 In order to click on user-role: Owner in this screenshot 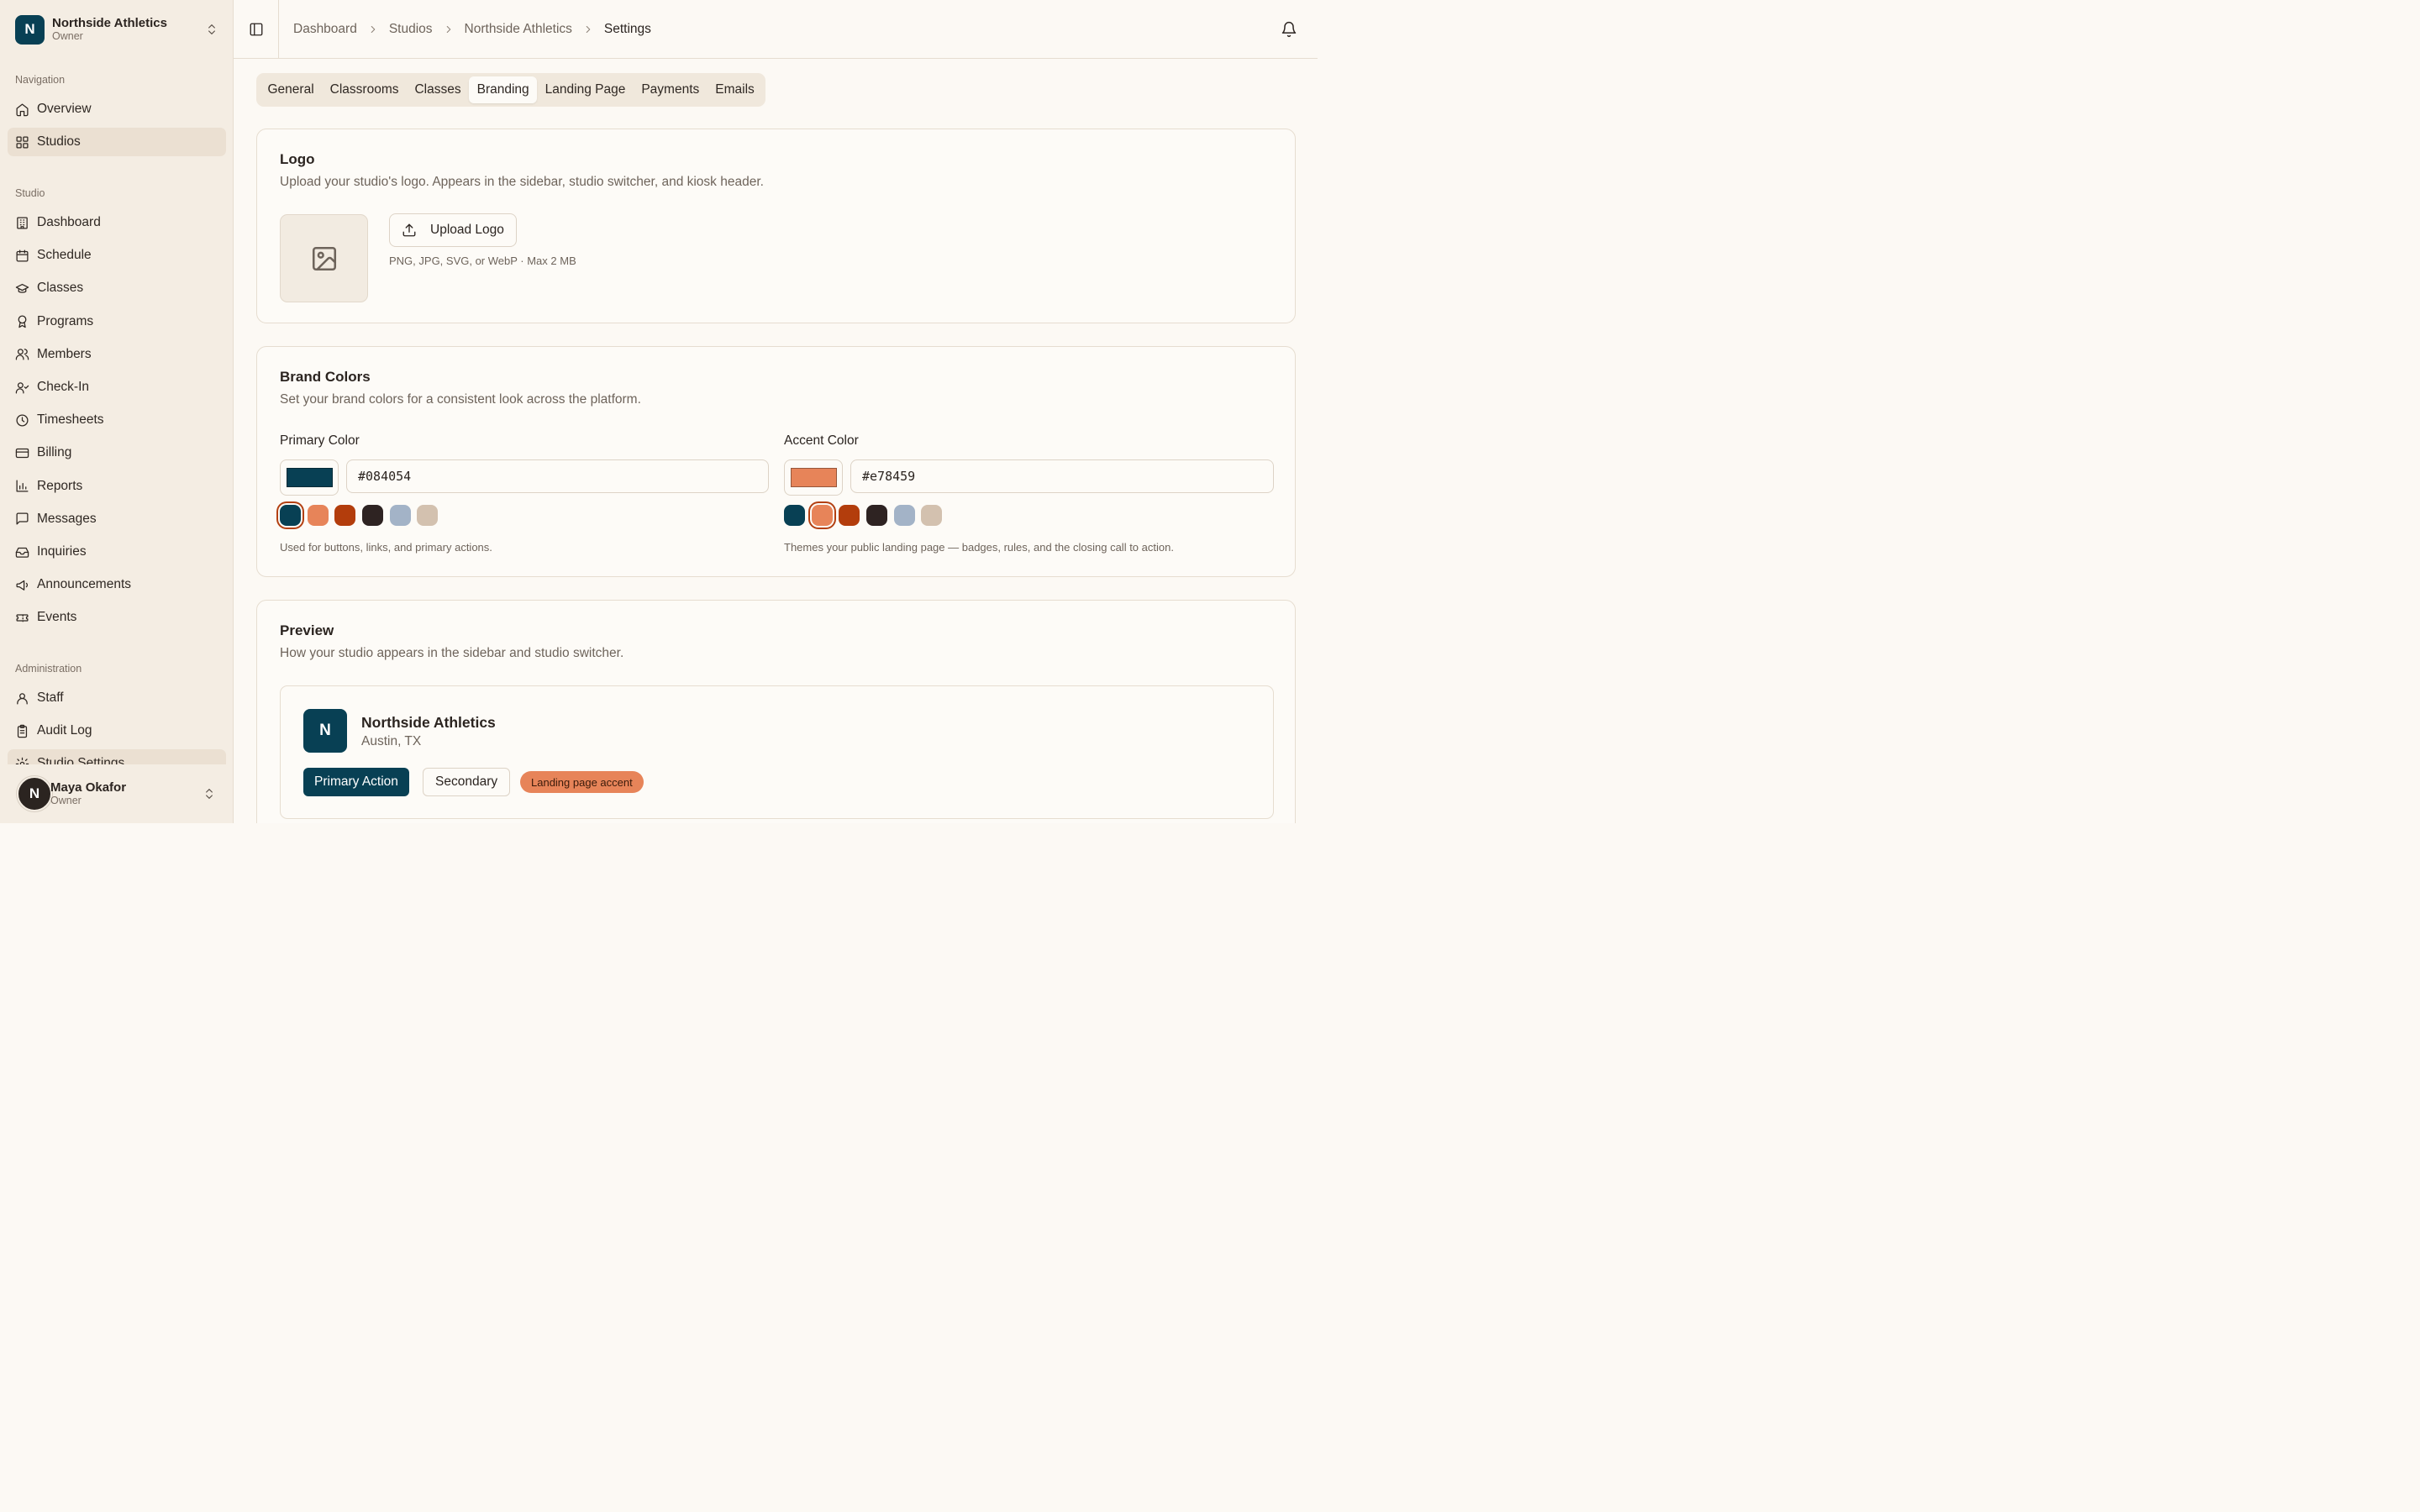, I will do `click(66, 801)`.